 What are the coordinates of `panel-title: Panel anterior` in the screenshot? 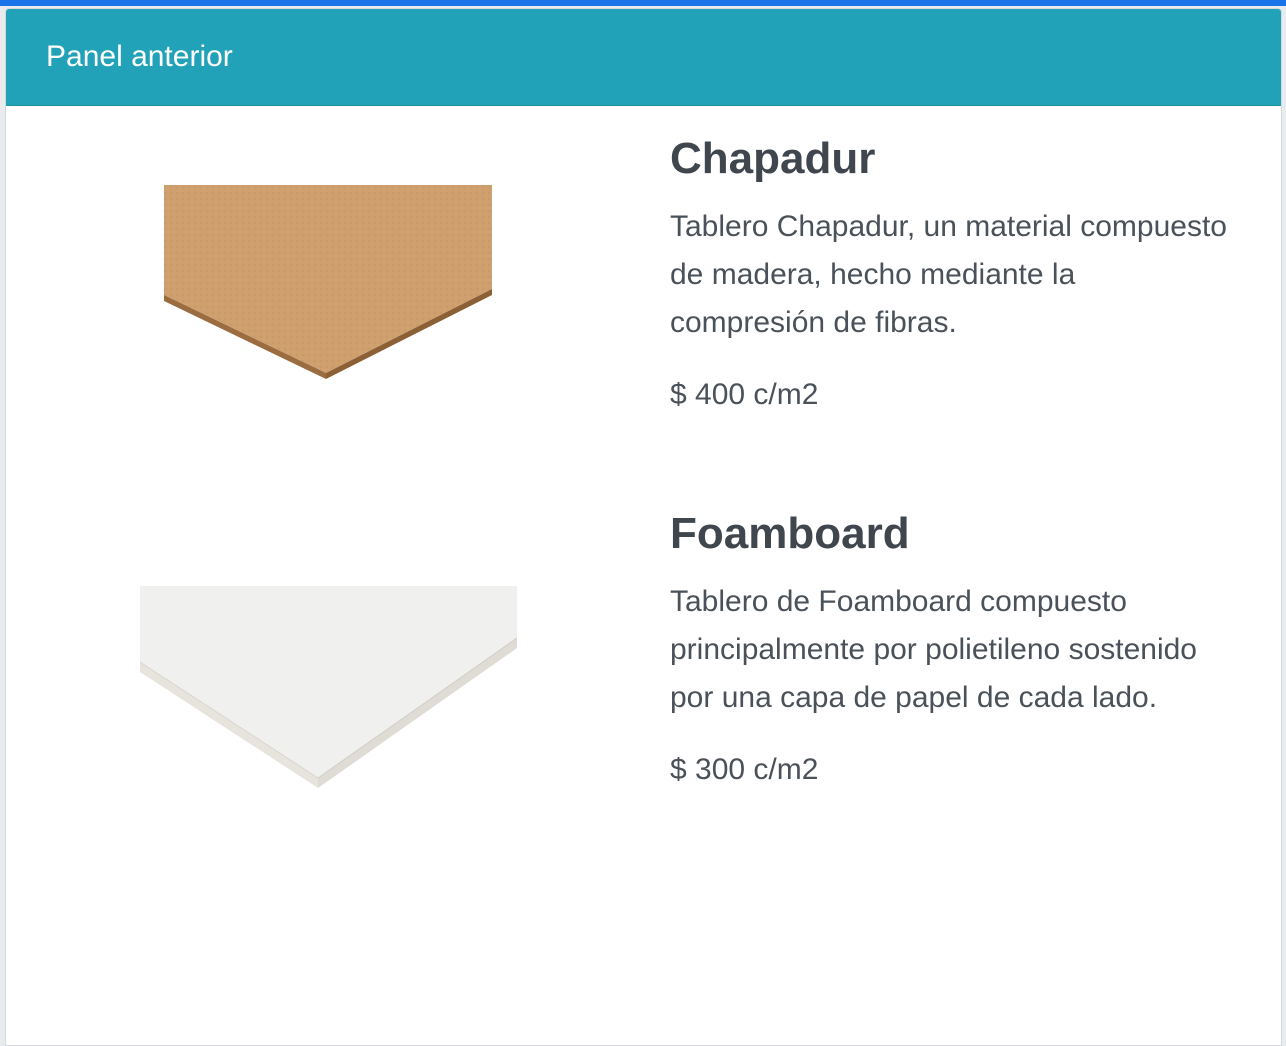 It's located at (139, 56).